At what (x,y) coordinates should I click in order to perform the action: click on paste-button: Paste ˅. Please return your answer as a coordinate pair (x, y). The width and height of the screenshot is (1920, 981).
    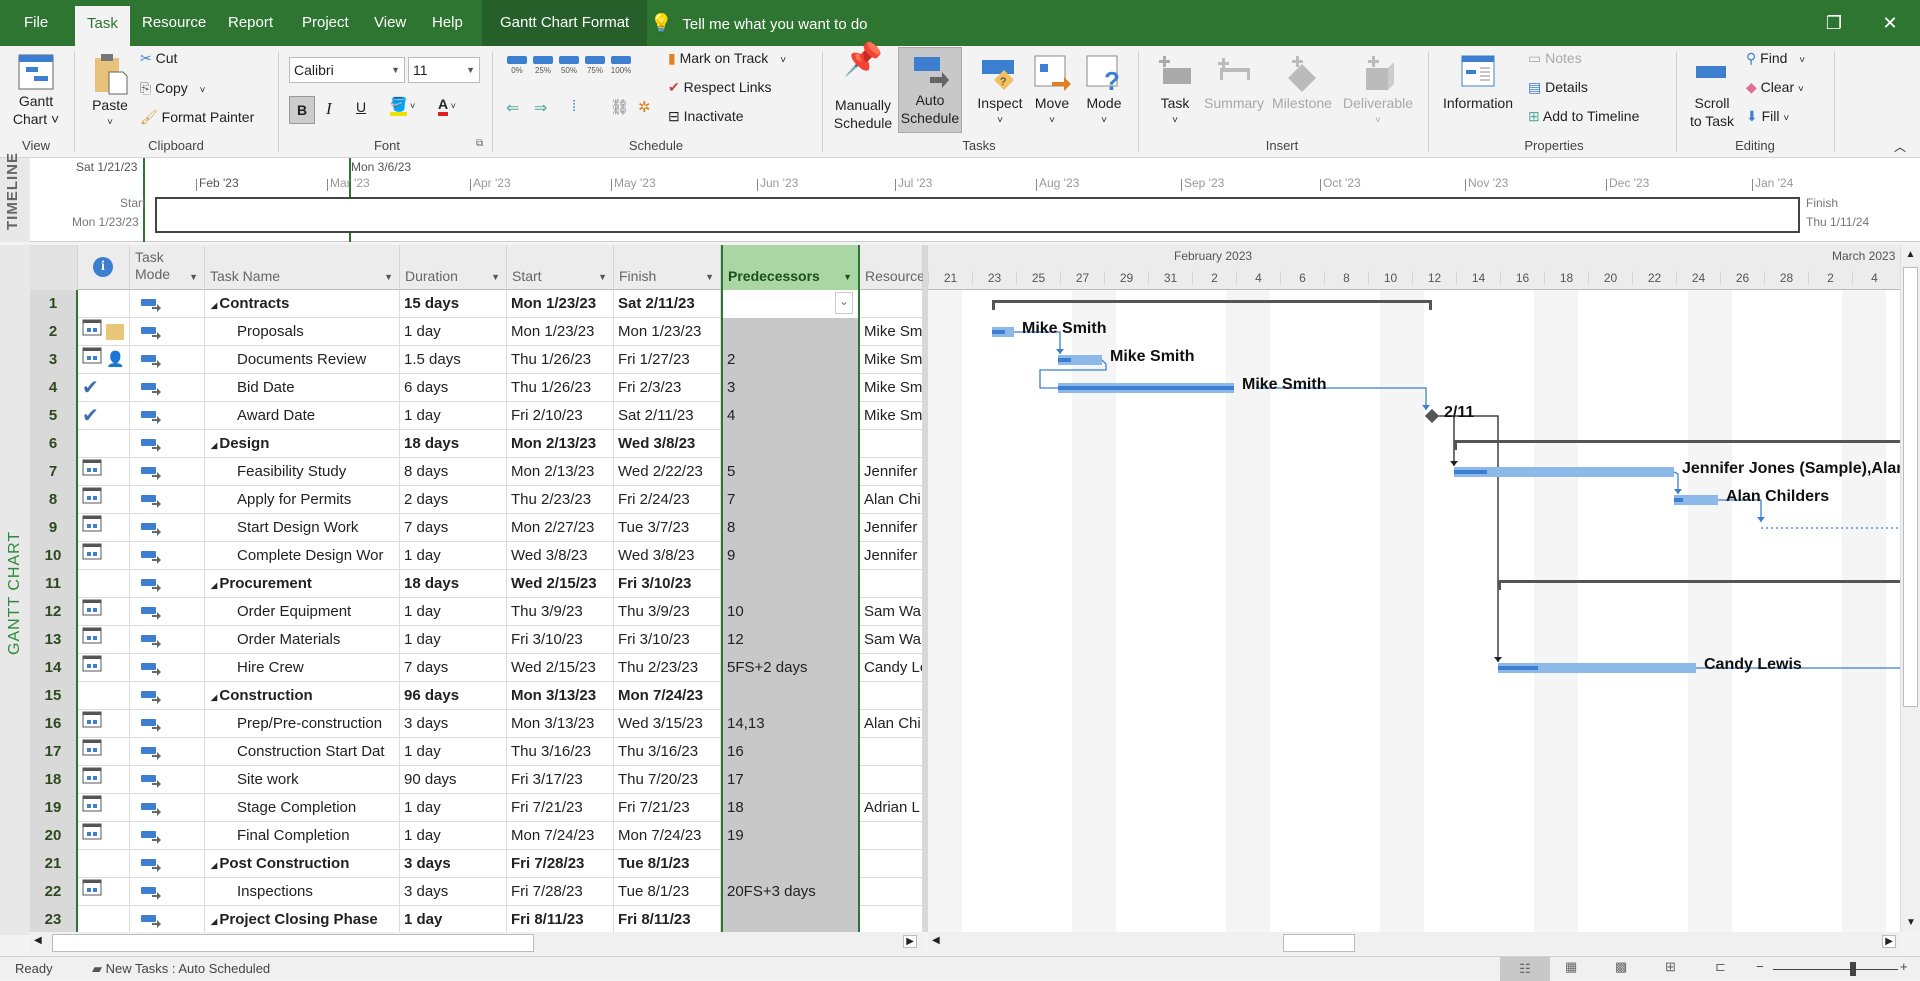
    Looking at the image, I should click on (110, 92).